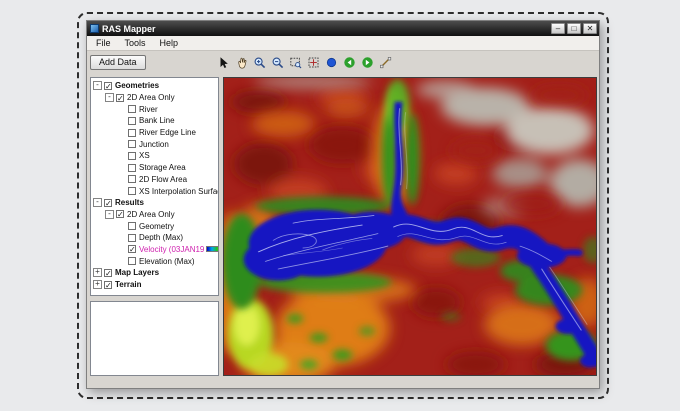 Image resolution: width=680 pixels, height=411 pixels. What do you see at coordinates (135, 43) in the screenshot?
I see `menu-item-tools: Tools` at bounding box center [135, 43].